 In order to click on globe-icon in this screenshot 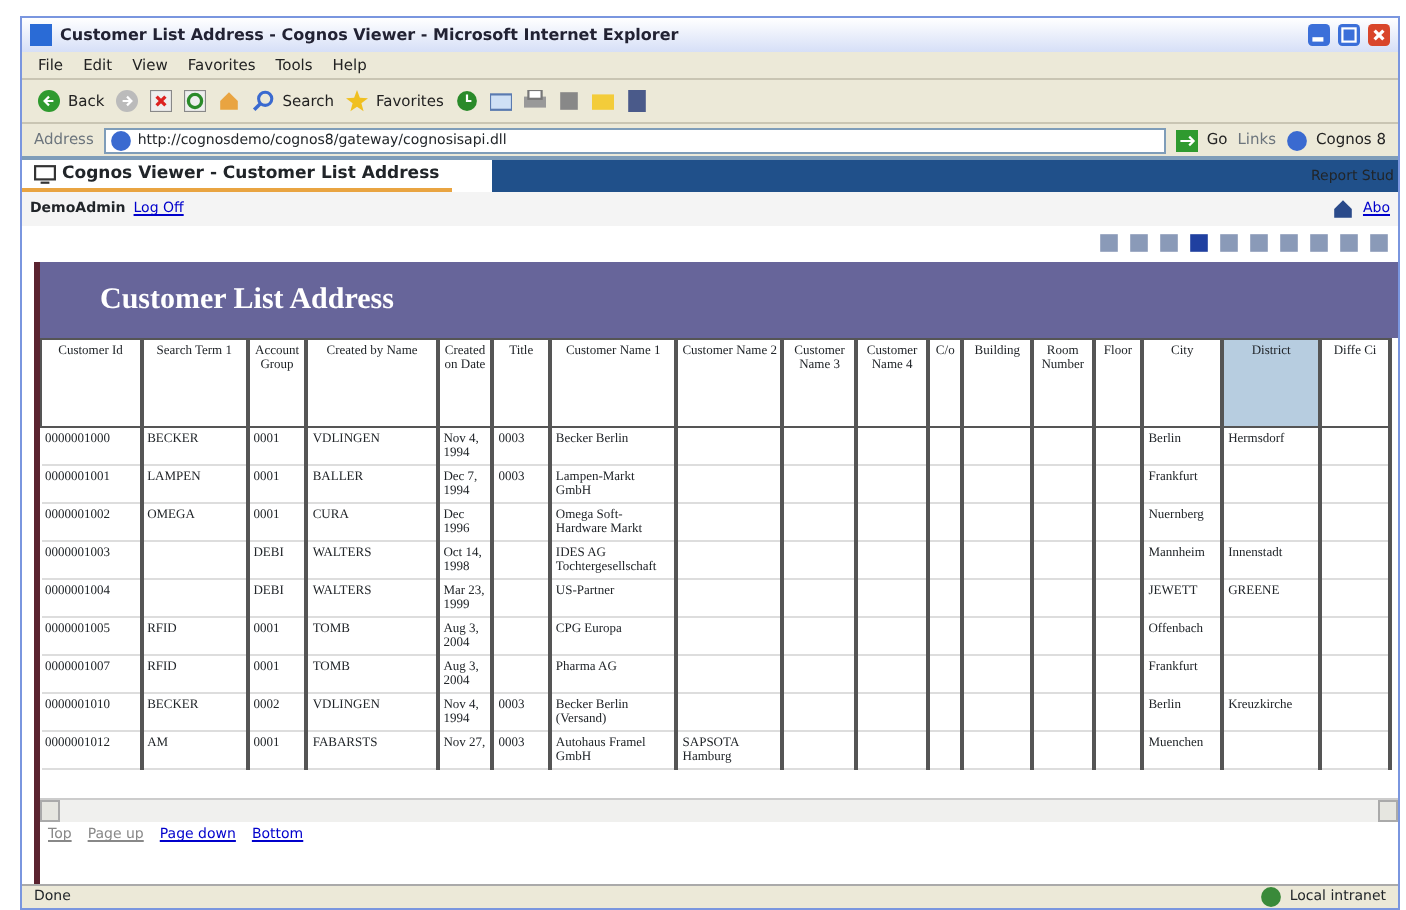, I will do `click(1270, 897)`.